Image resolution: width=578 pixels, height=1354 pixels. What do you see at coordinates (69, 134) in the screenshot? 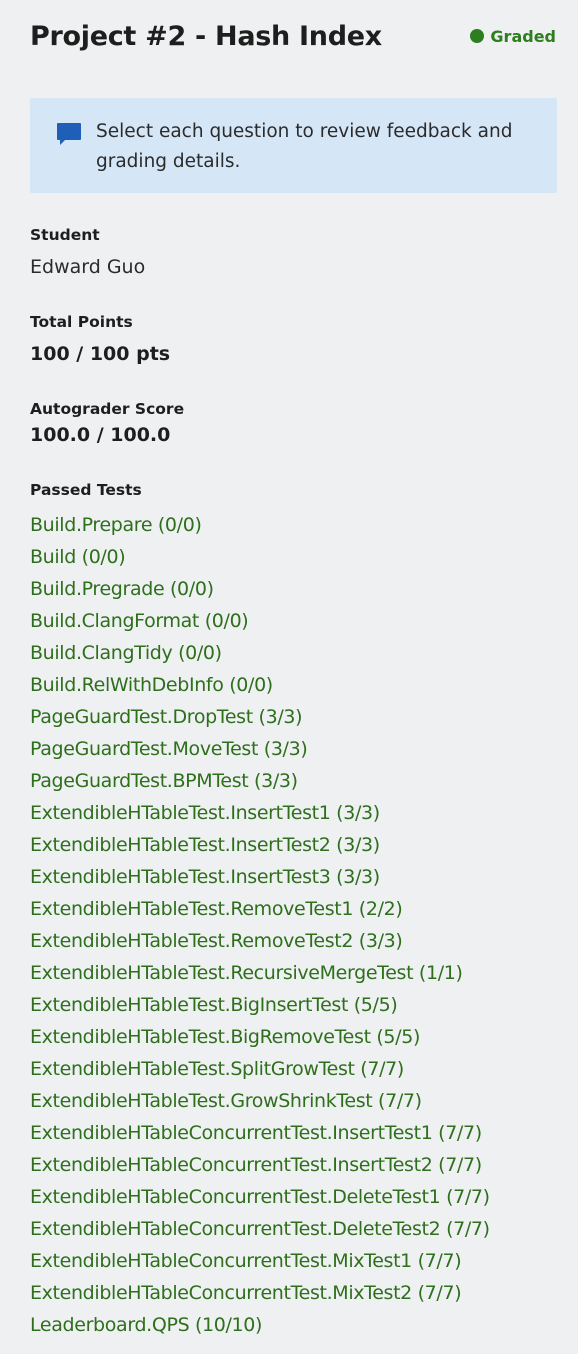
I see `speech-bubble-icon` at bounding box center [69, 134].